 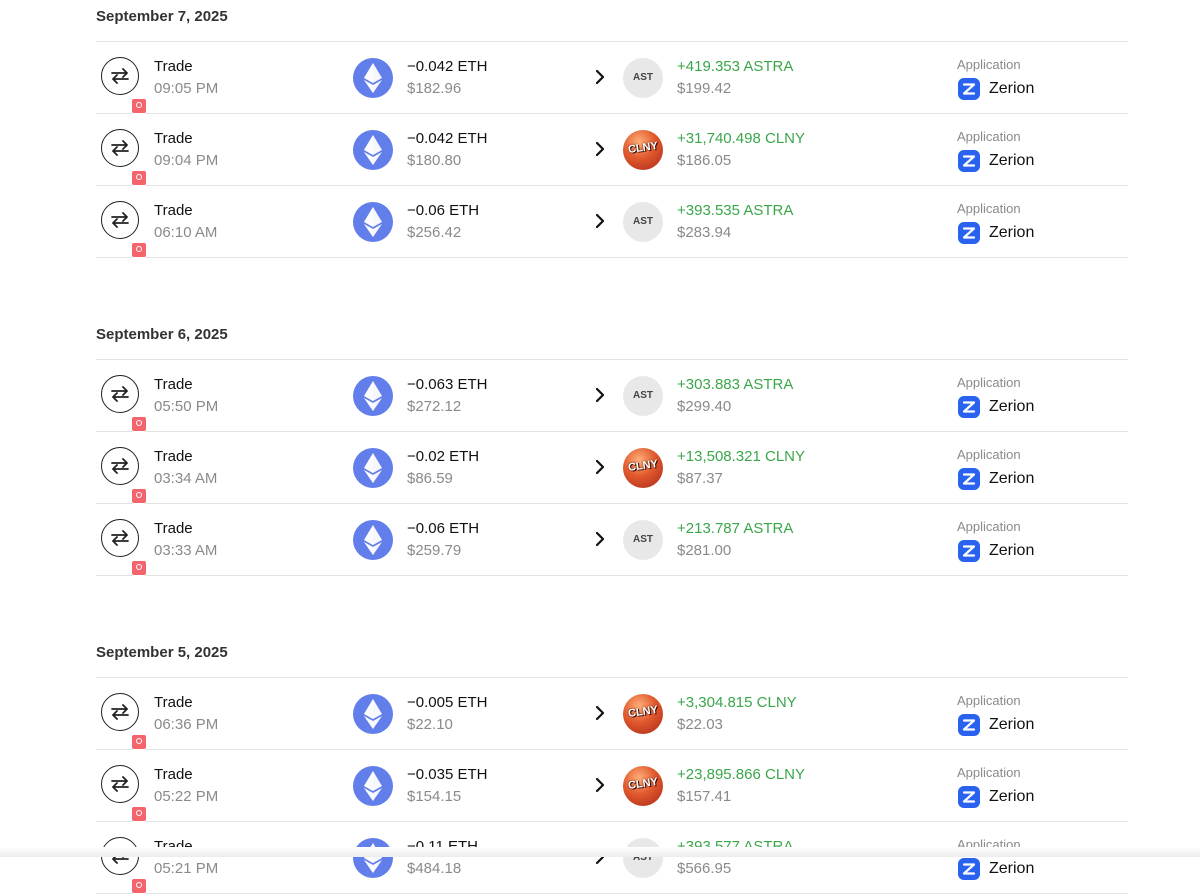 What do you see at coordinates (741, 138) in the screenshot?
I see `incoming-amount: +31,740.498 CLNY` at bounding box center [741, 138].